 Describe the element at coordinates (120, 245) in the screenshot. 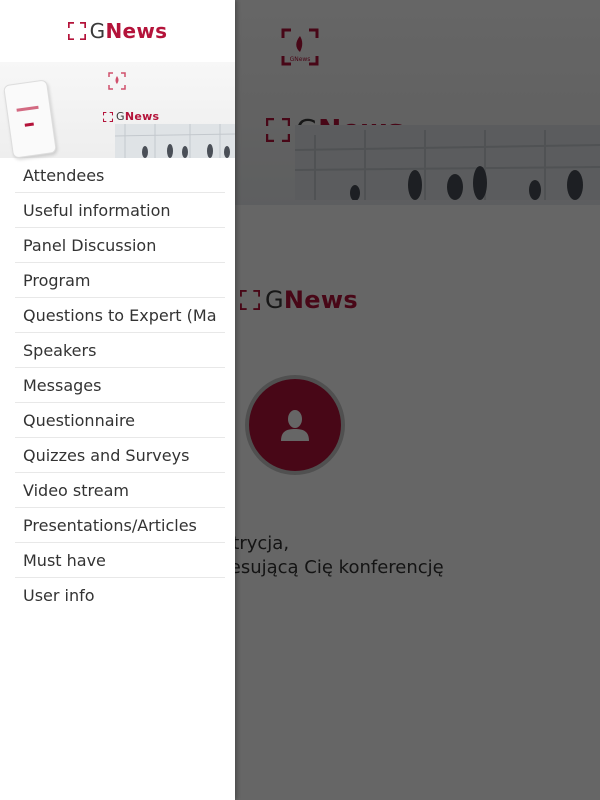

I see `menu-item-panel-discussion: Panel Discussion` at that location.